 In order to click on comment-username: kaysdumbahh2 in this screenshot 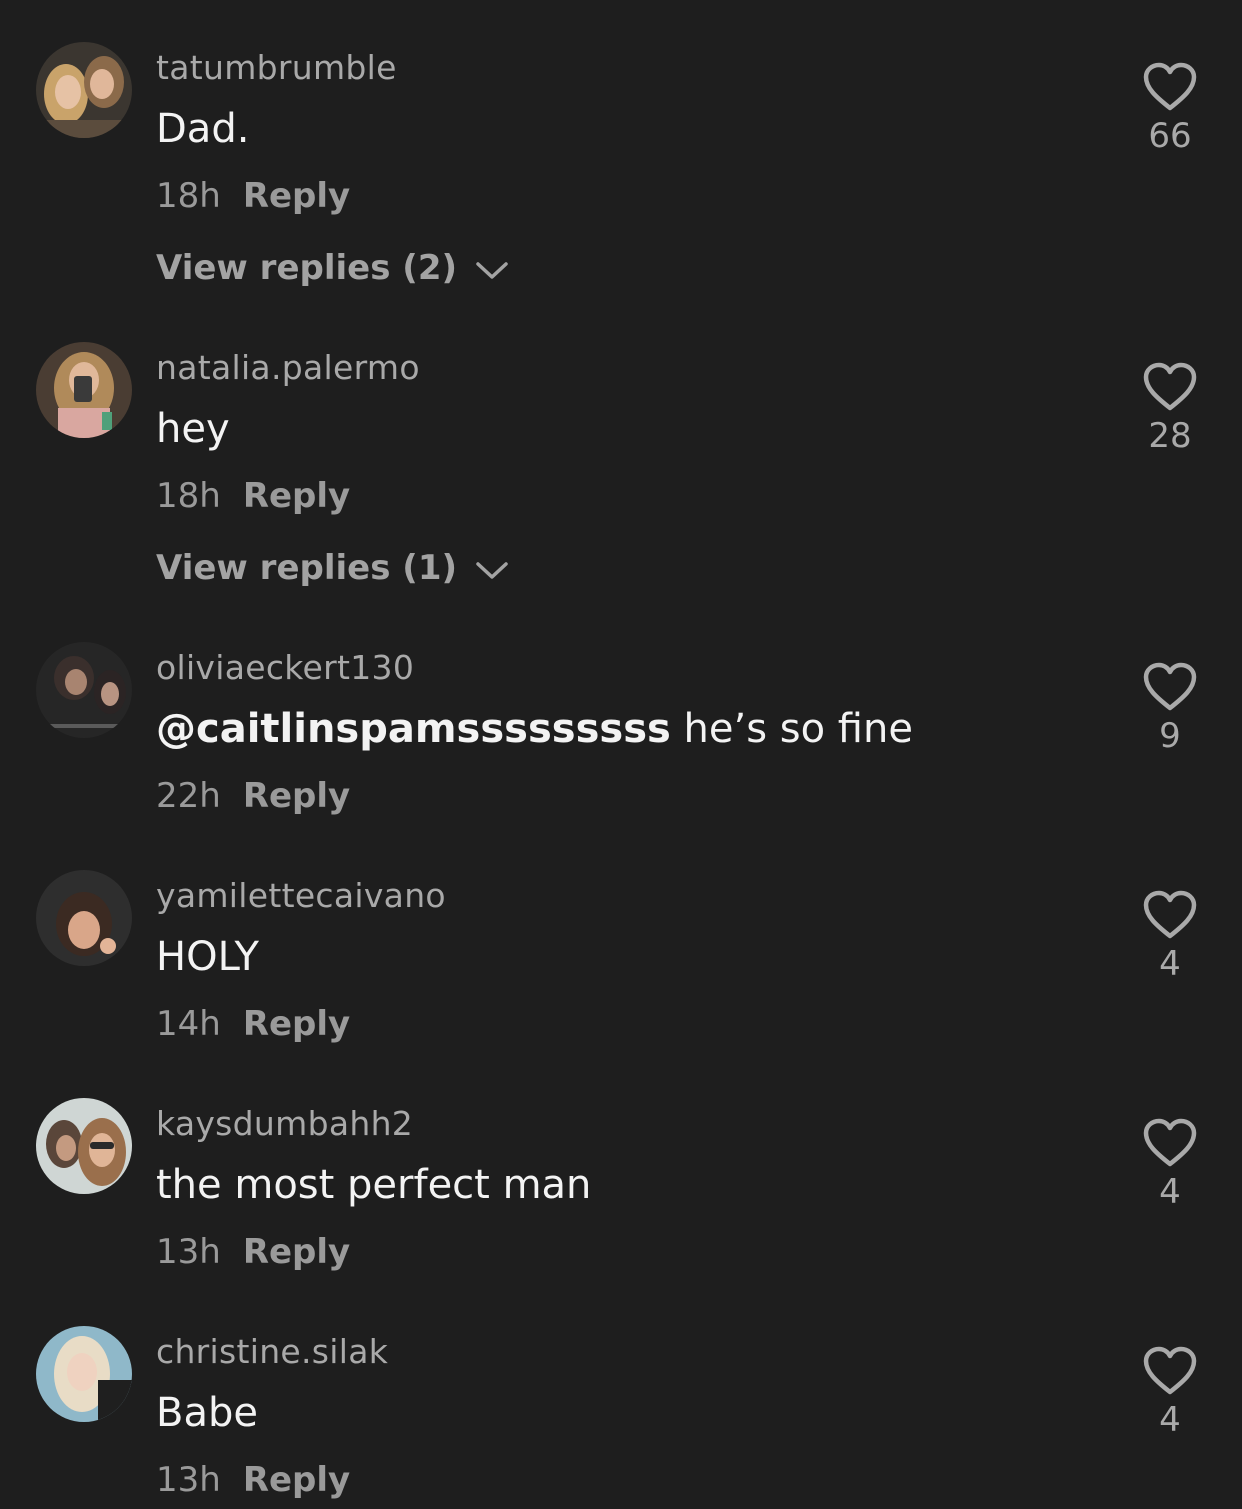, I will do `click(284, 1123)`.